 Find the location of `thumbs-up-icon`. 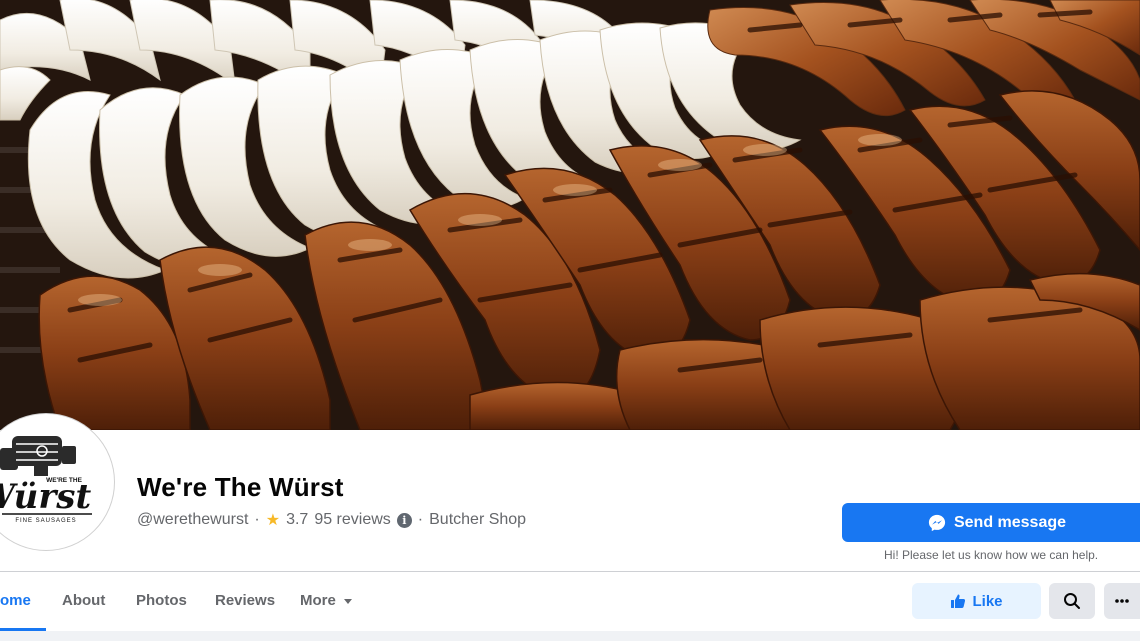

thumbs-up-icon is located at coordinates (958, 601).